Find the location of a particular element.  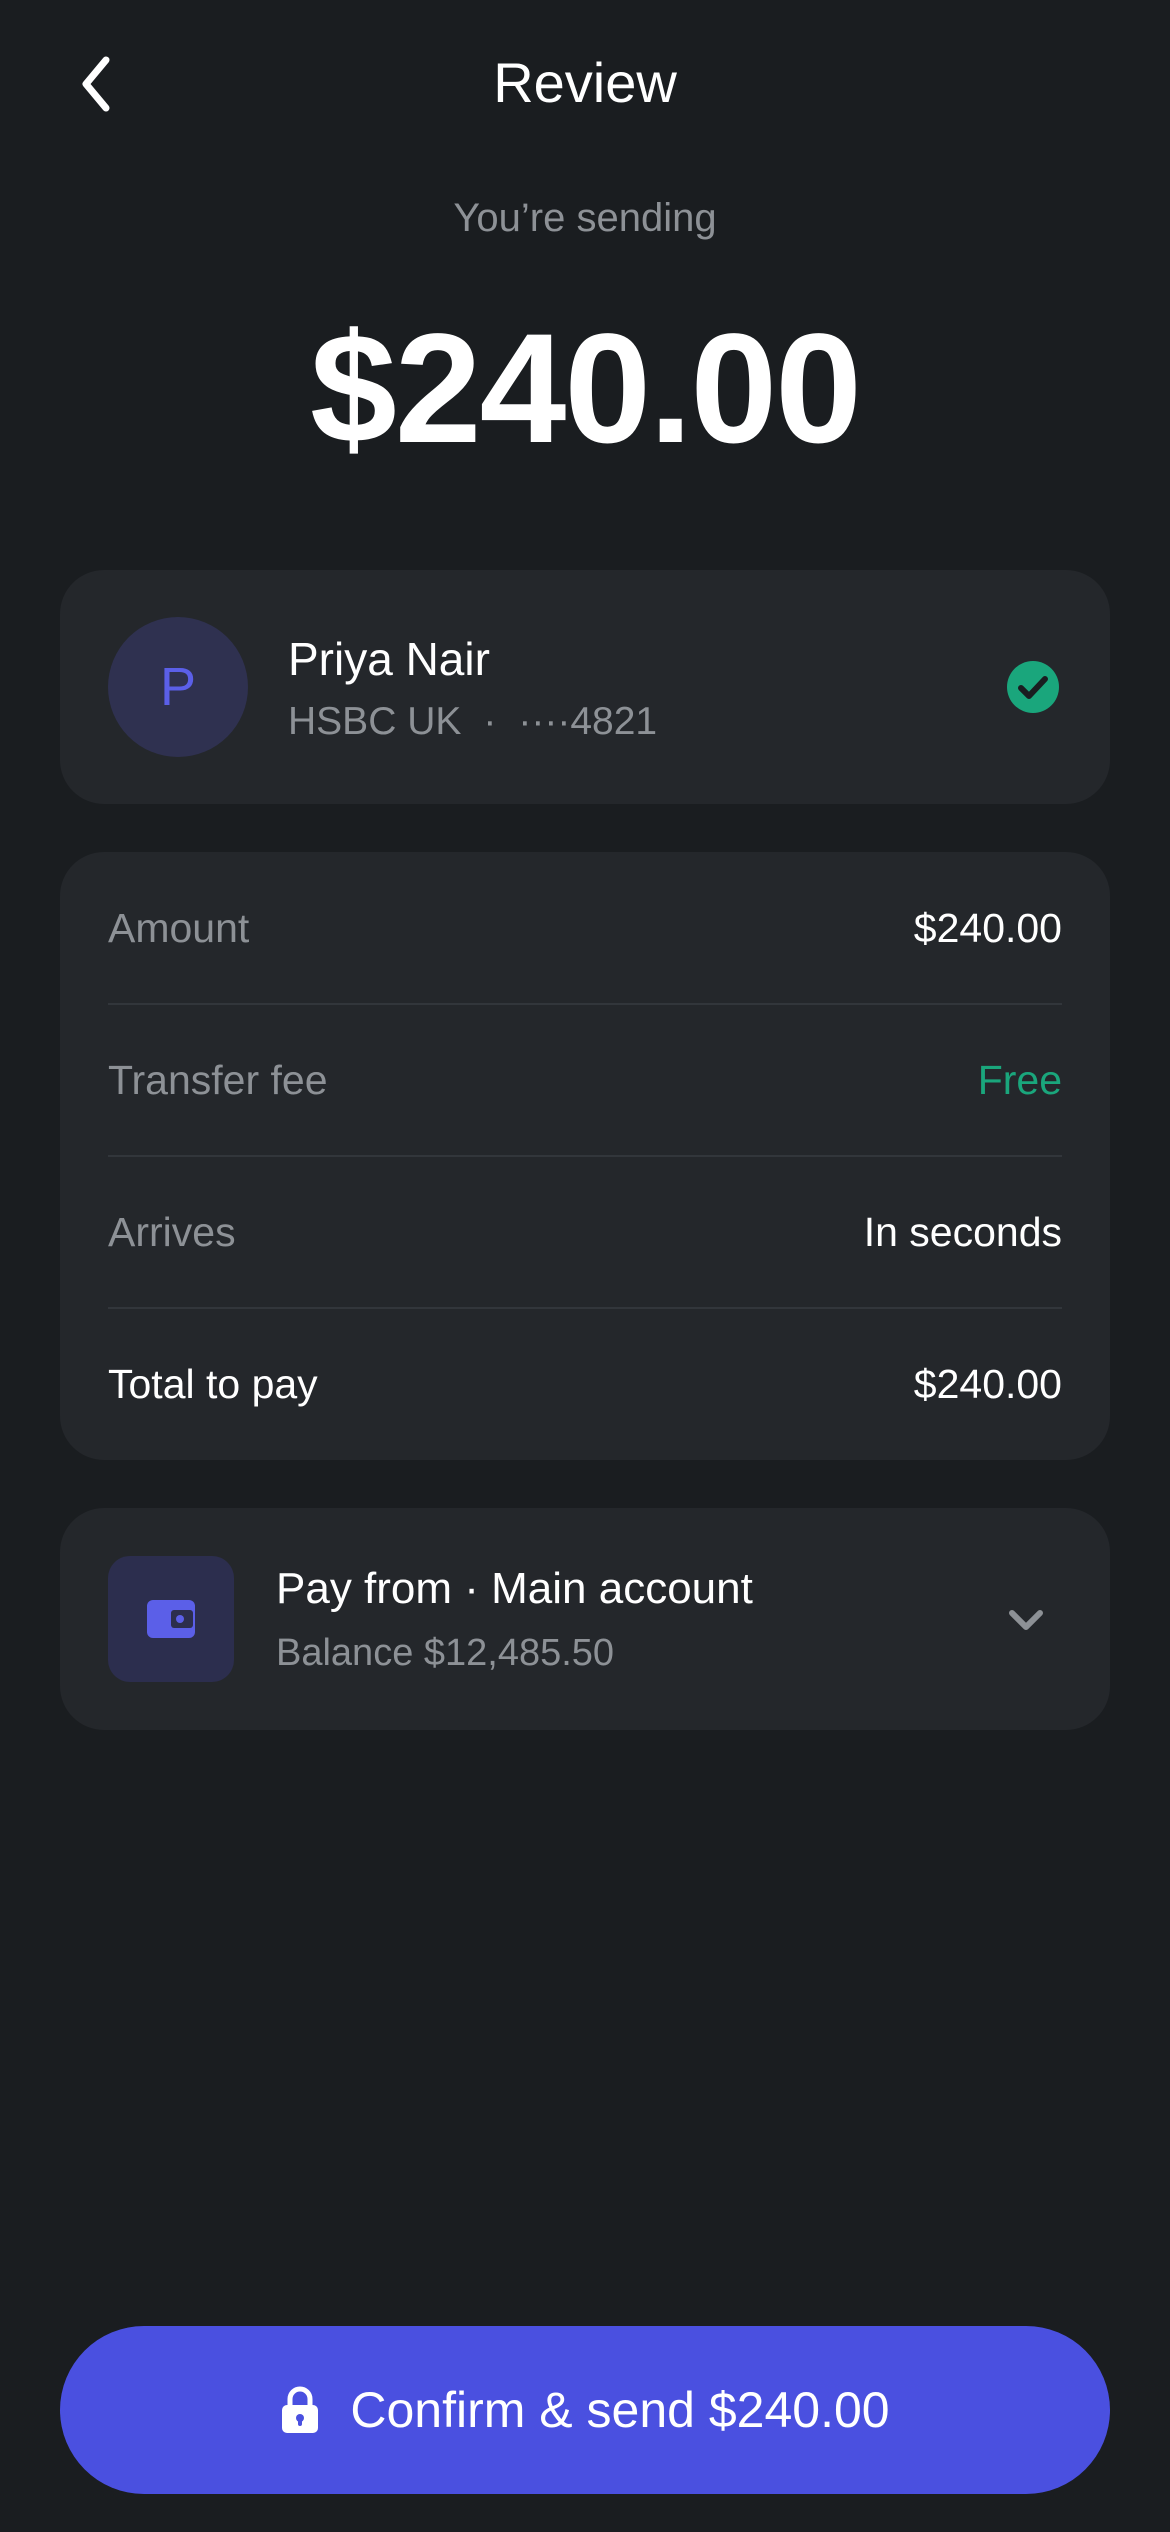

row-label: Total to pay is located at coordinates (213, 1383).